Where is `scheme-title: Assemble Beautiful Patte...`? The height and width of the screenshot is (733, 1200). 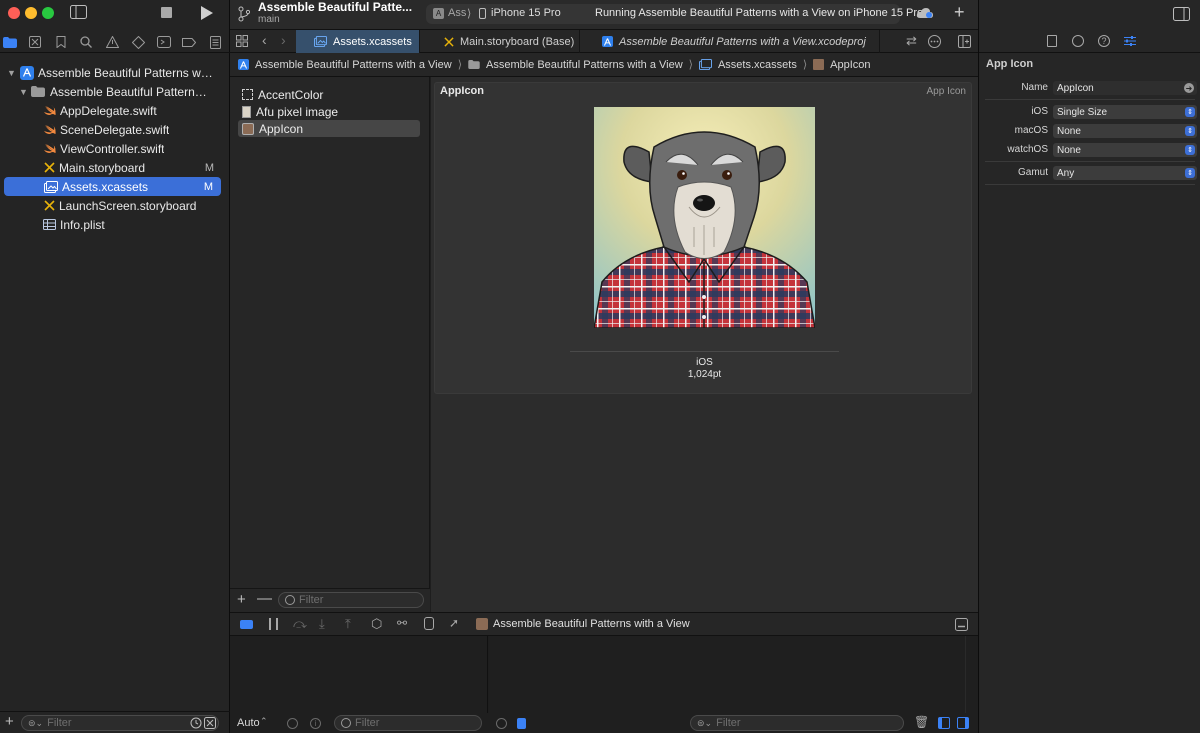
scheme-title: Assemble Beautiful Patte... is located at coordinates (335, 7).